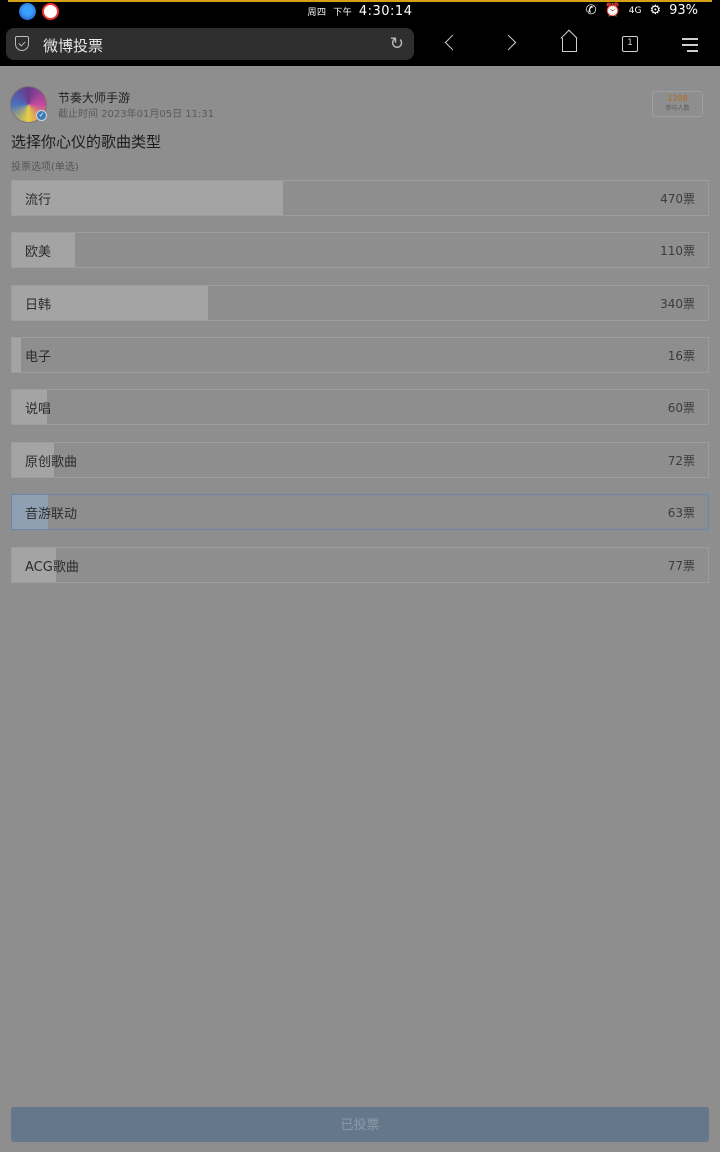 Image resolution: width=720 pixels, height=1152 pixels. I want to click on poll-option: ACG歌曲 77票, so click(360, 565).